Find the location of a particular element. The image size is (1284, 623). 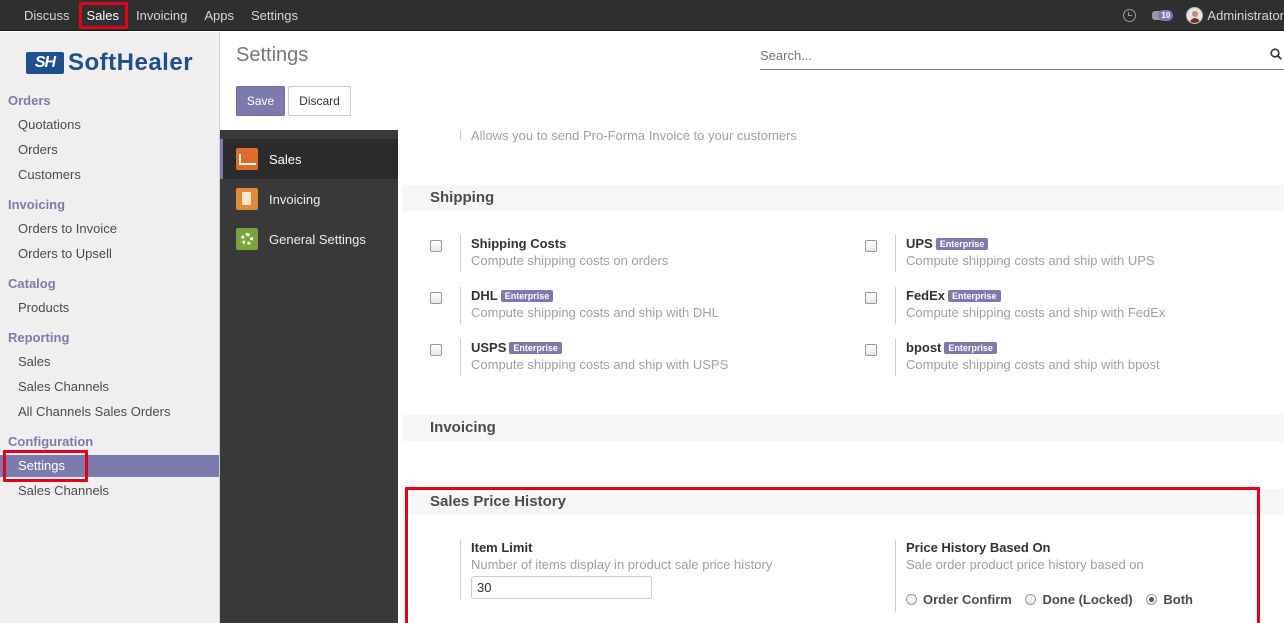

sidebar-item-orders-to-invoice: Orders to Invoice is located at coordinates (109, 229).